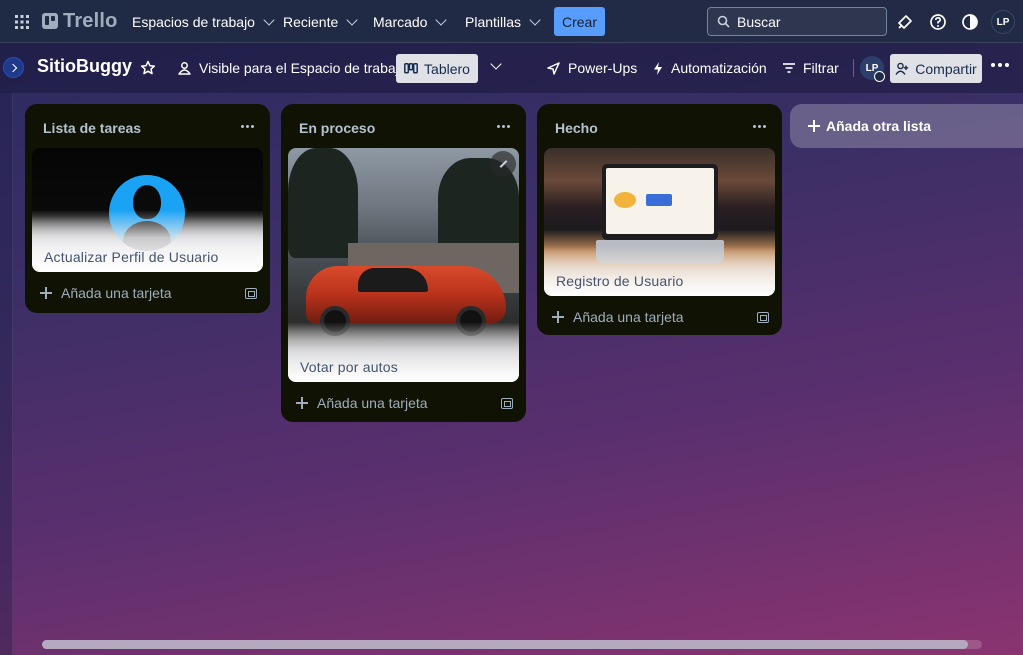  I want to click on more-icon, so click(1000, 65).